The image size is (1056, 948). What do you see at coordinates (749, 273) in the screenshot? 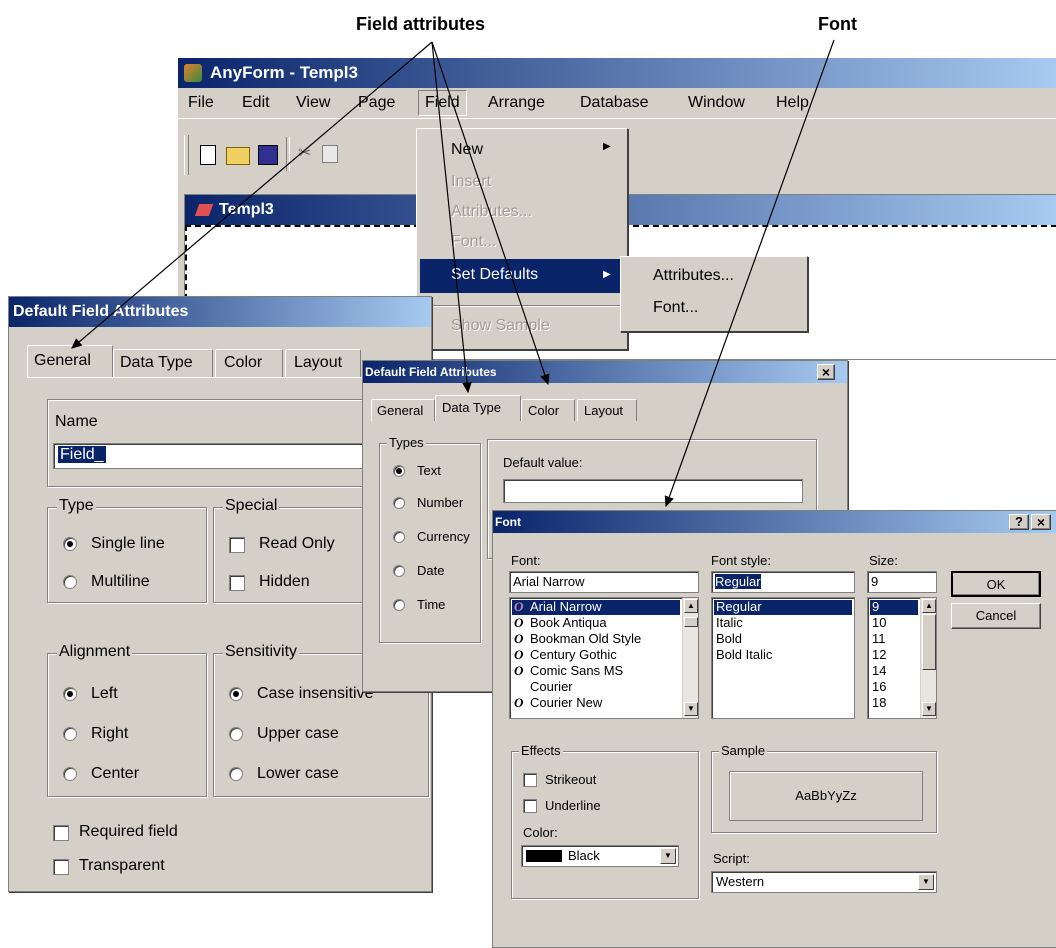
I see `arrow-to-font-dialog` at bounding box center [749, 273].